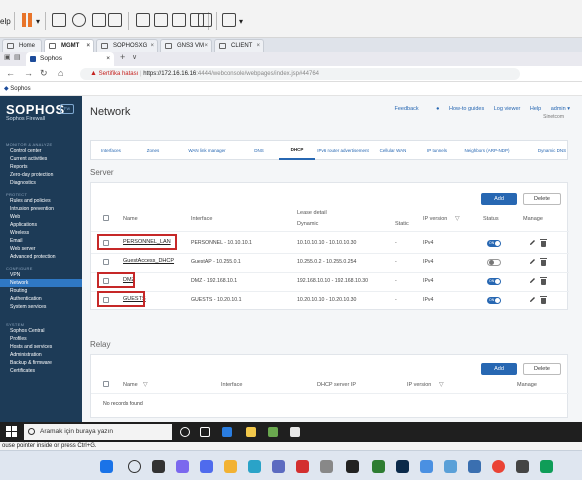 The width and height of the screenshot is (582, 480). Describe the element at coordinates (24, 20) in the screenshot. I see `pause-icon` at that location.